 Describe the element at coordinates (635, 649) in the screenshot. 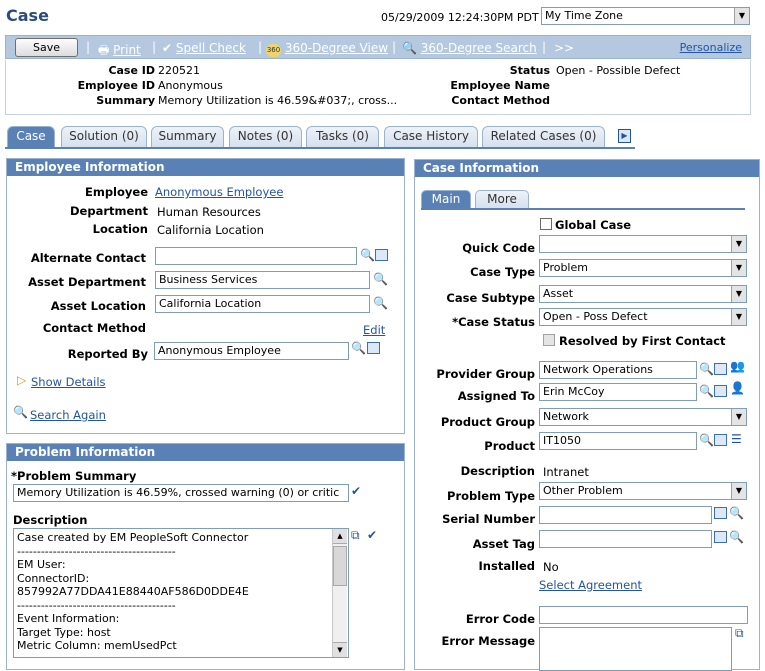

I see `error-message-textarea` at that location.